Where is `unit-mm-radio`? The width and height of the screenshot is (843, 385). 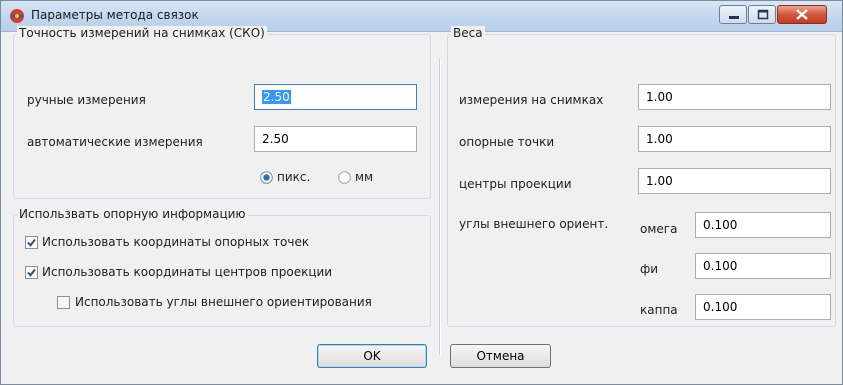 unit-mm-radio is located at coordinates (344, 177).